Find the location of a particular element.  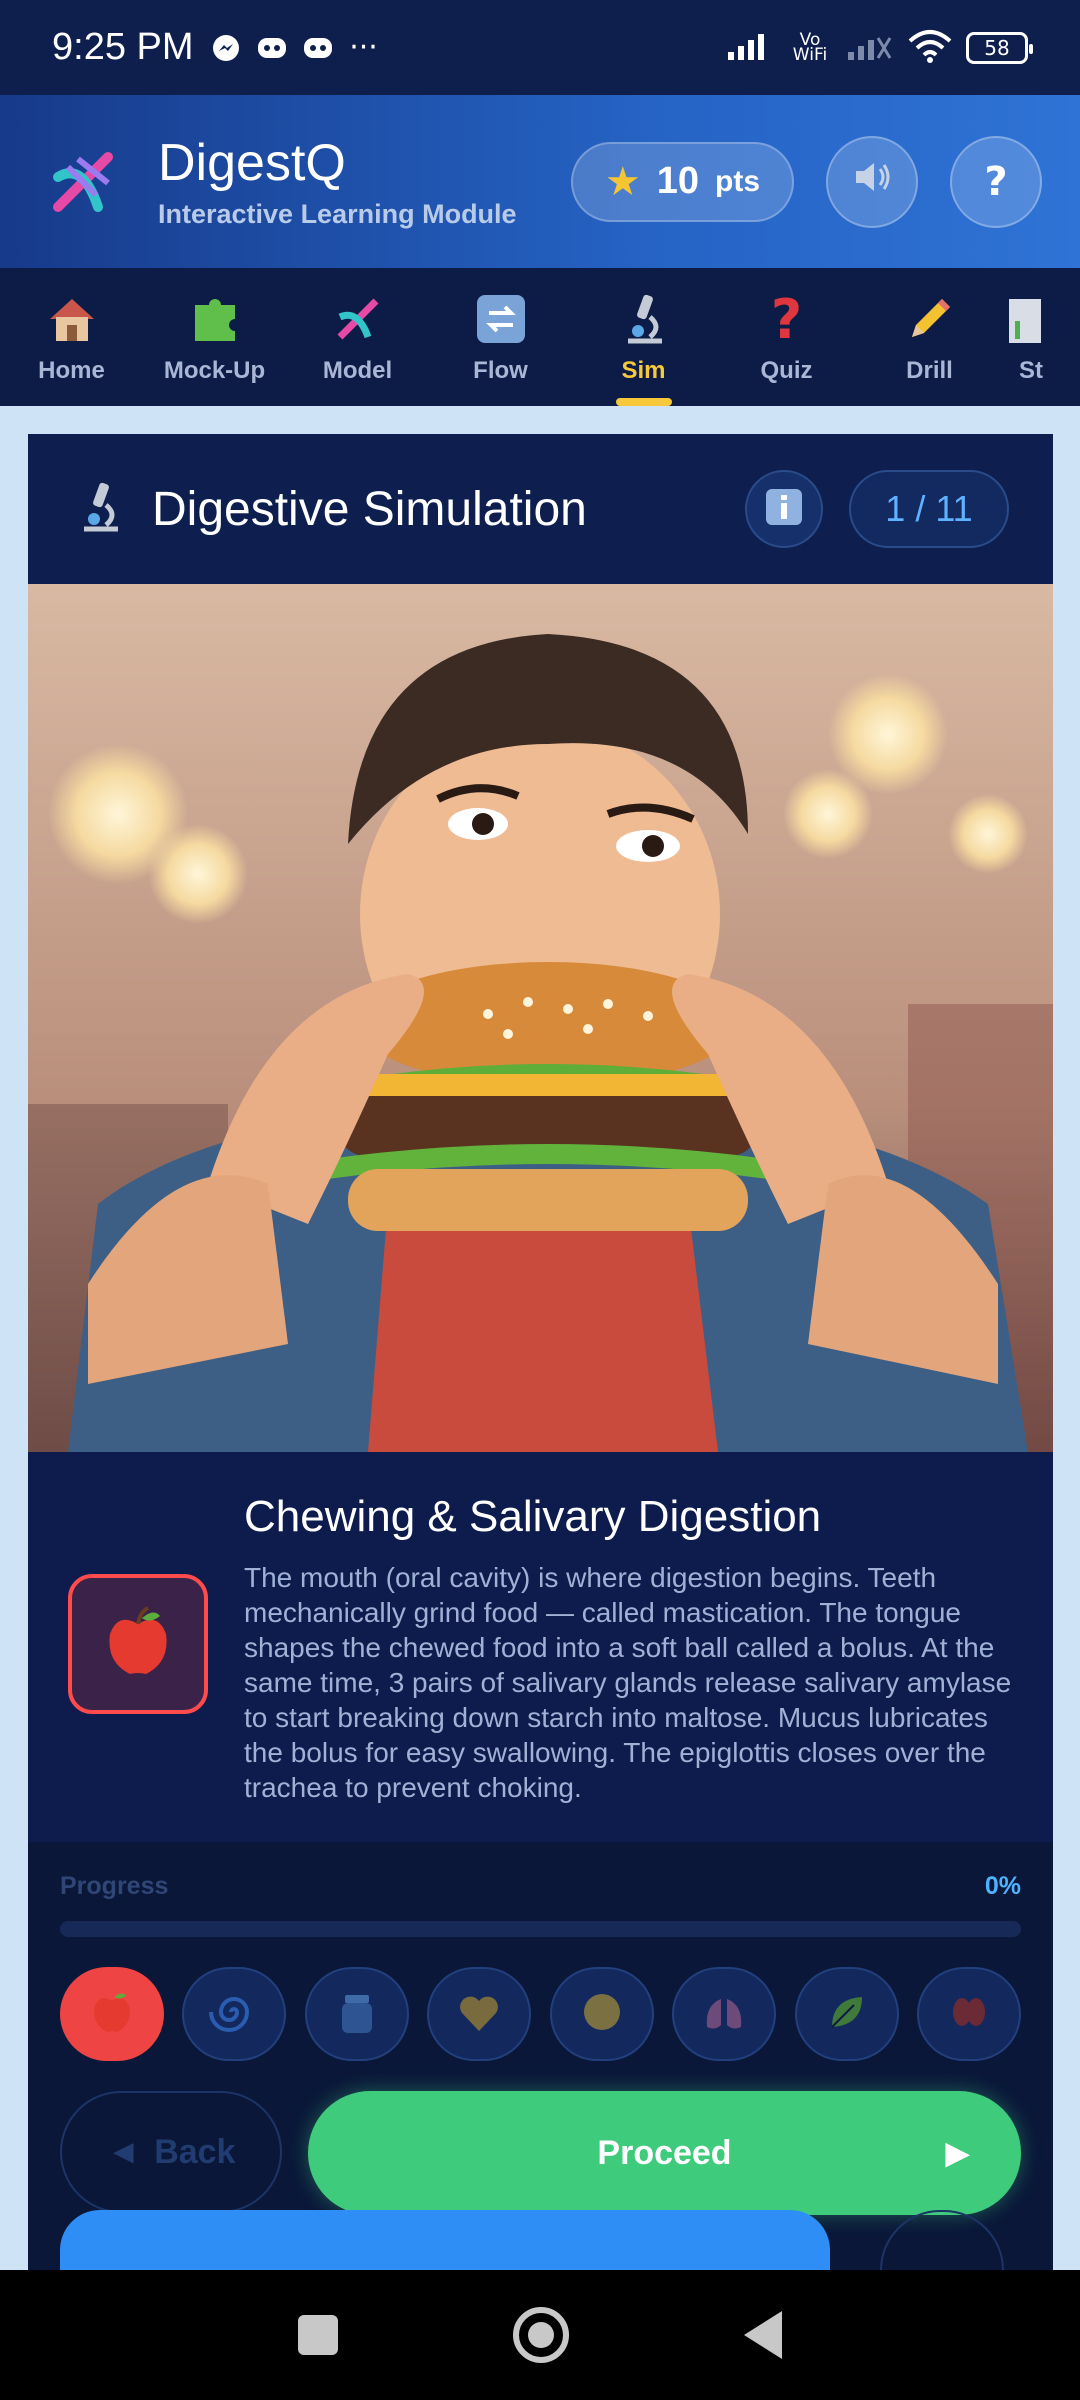

vowifi-label: Vo WiFi is located at coordinates (810, 47).